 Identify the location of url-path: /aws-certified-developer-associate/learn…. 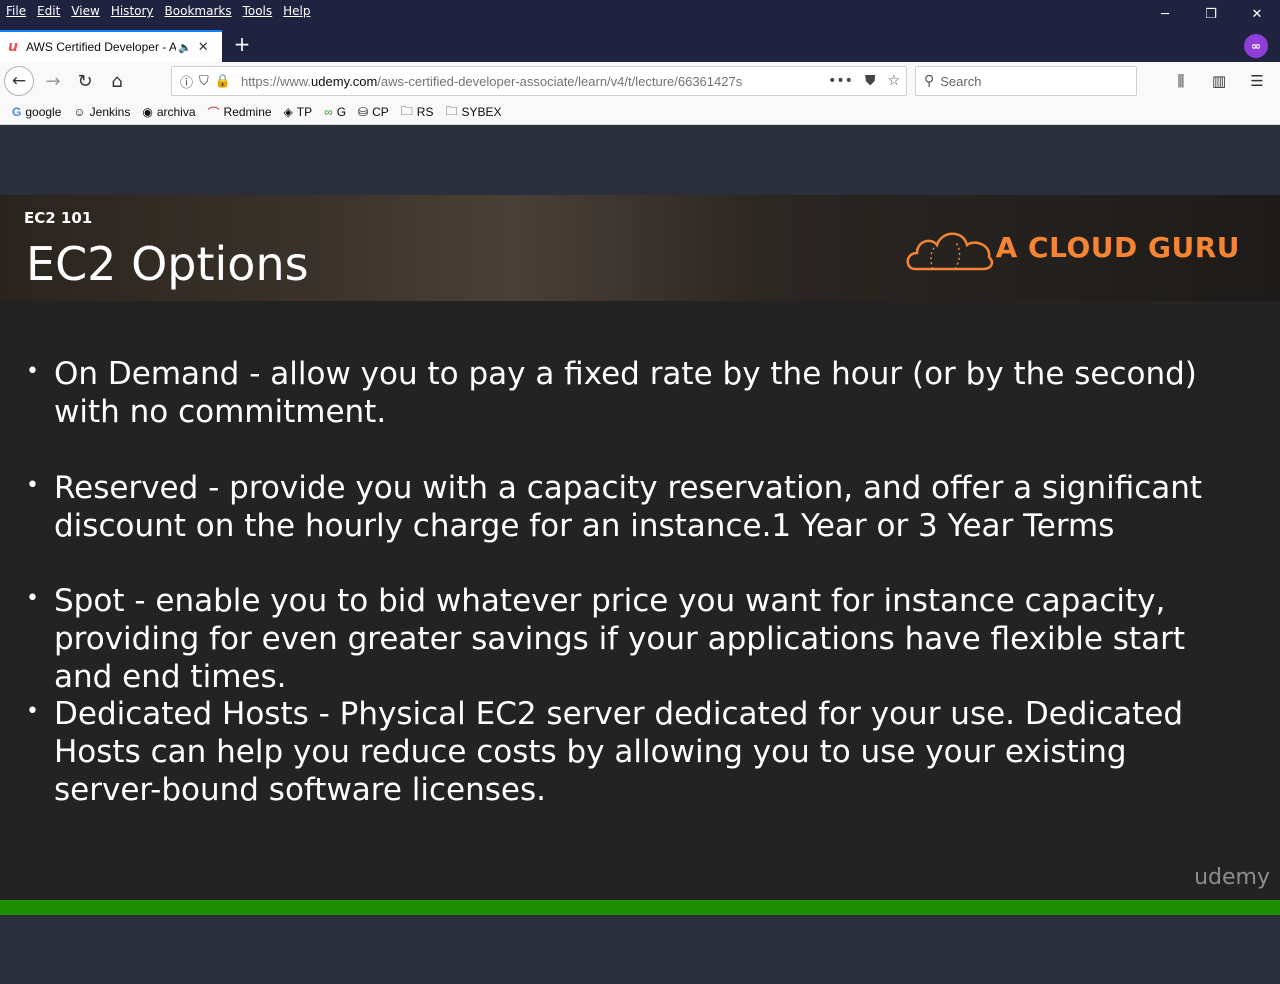
(560, 81).